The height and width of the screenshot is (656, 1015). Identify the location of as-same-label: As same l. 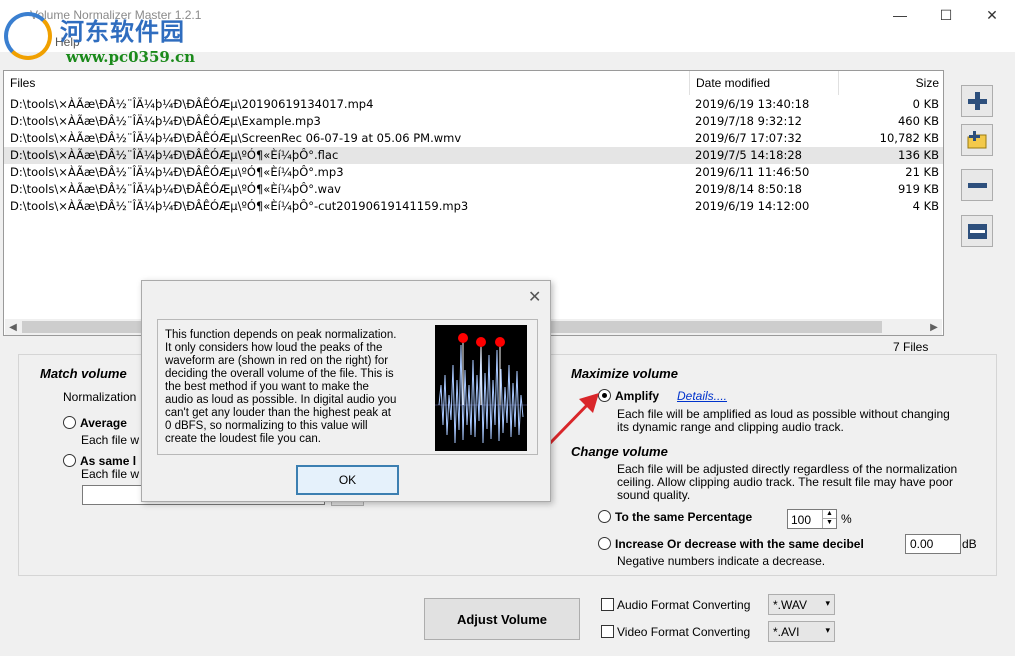
(108, 461).